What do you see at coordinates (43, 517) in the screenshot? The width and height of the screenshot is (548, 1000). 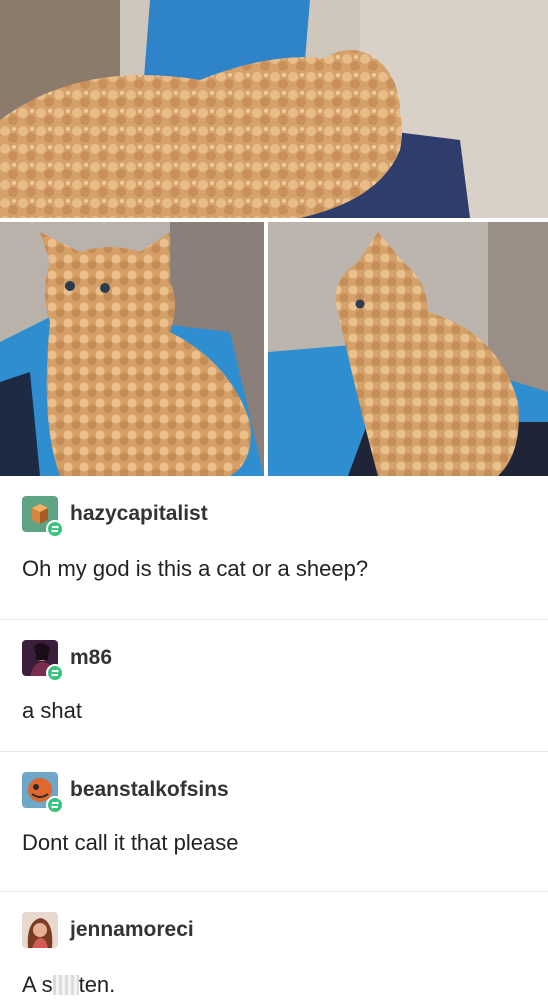 I see `cube-avatar` at bounding box center [43, 517].